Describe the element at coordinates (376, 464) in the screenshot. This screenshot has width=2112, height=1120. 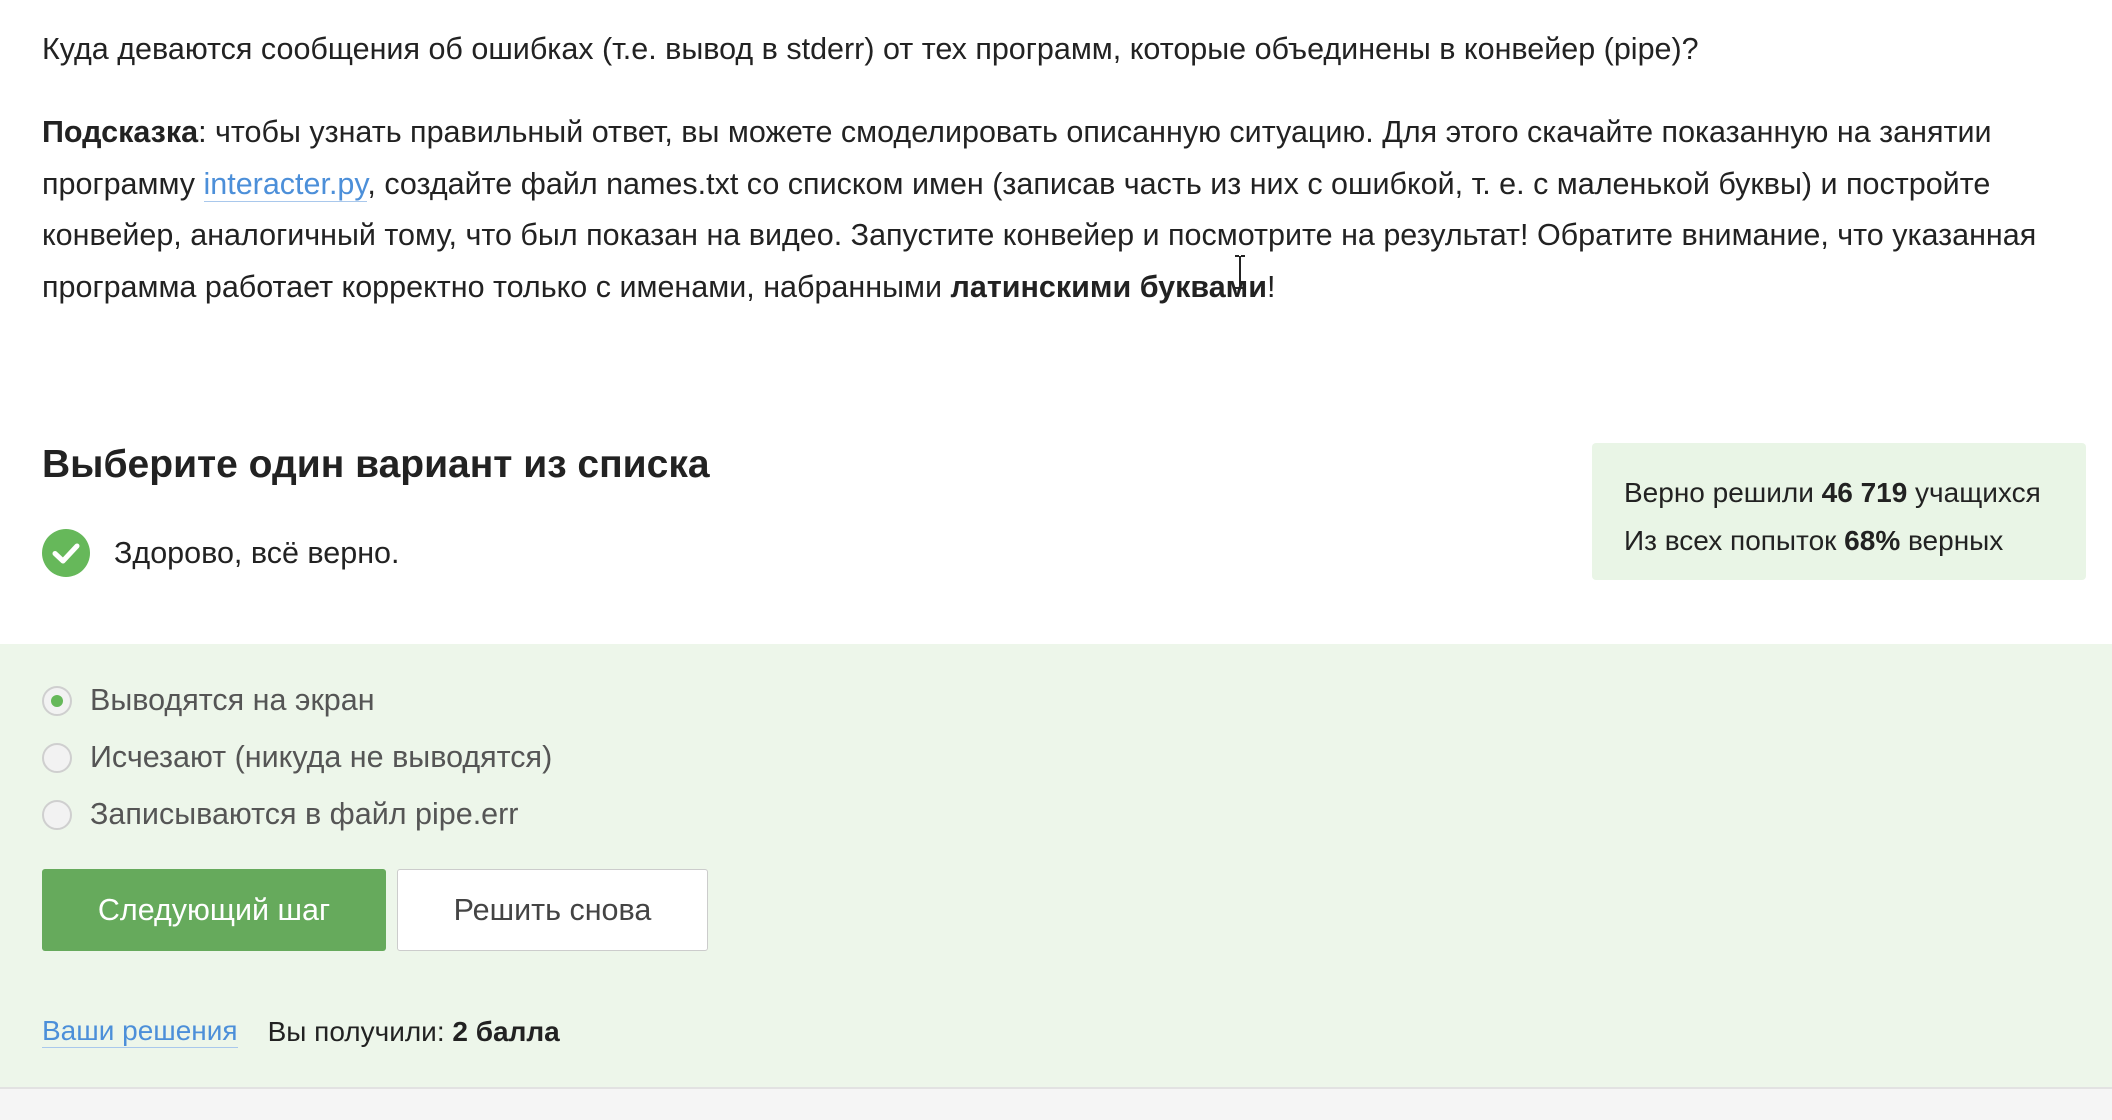
I see `section-title: Выберите один вариант из списка` at that location.